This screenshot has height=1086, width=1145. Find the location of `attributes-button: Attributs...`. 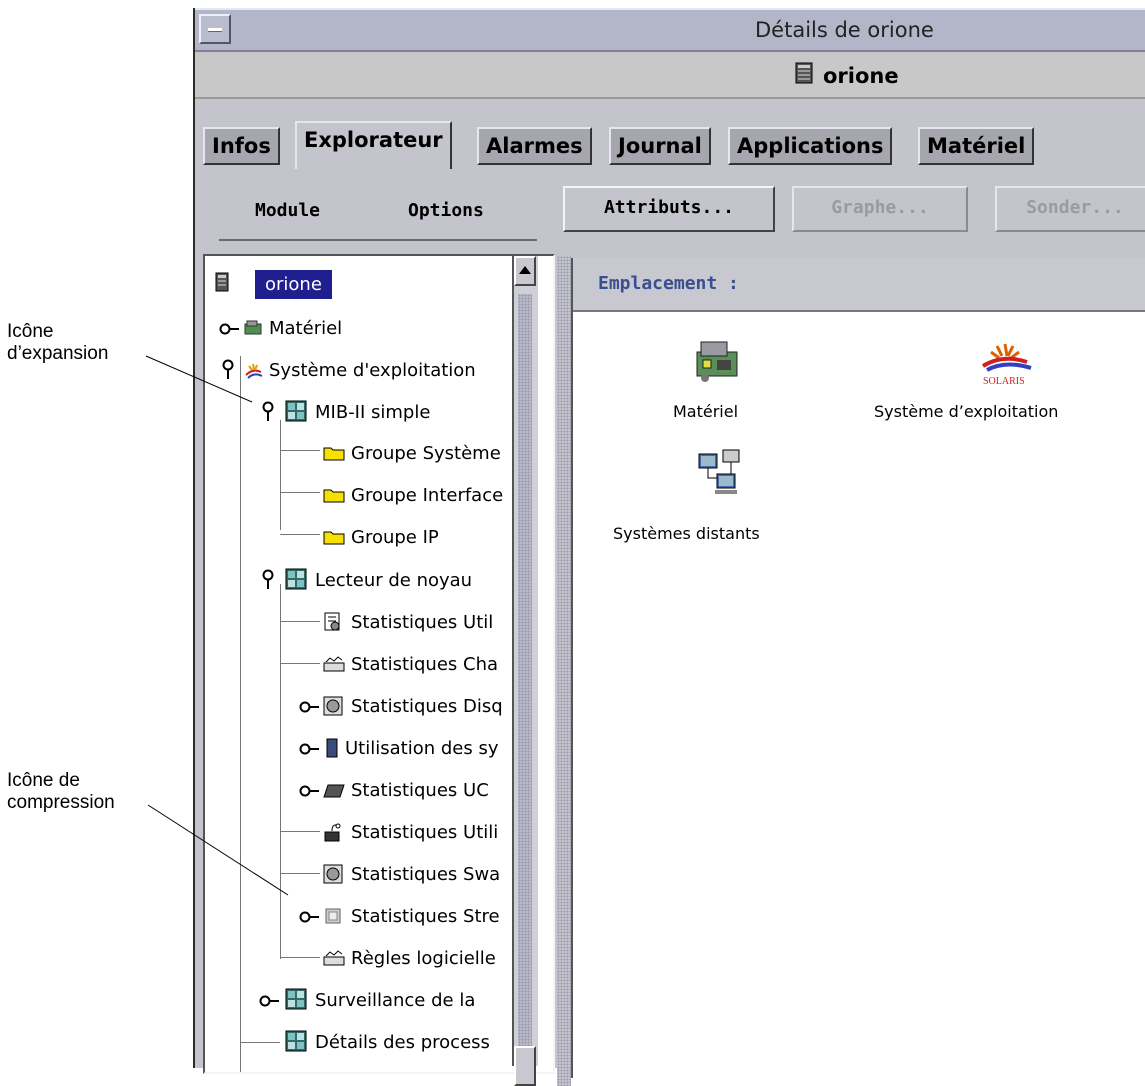

attributes-button: Attributs... is located at coordinates (669, 209).